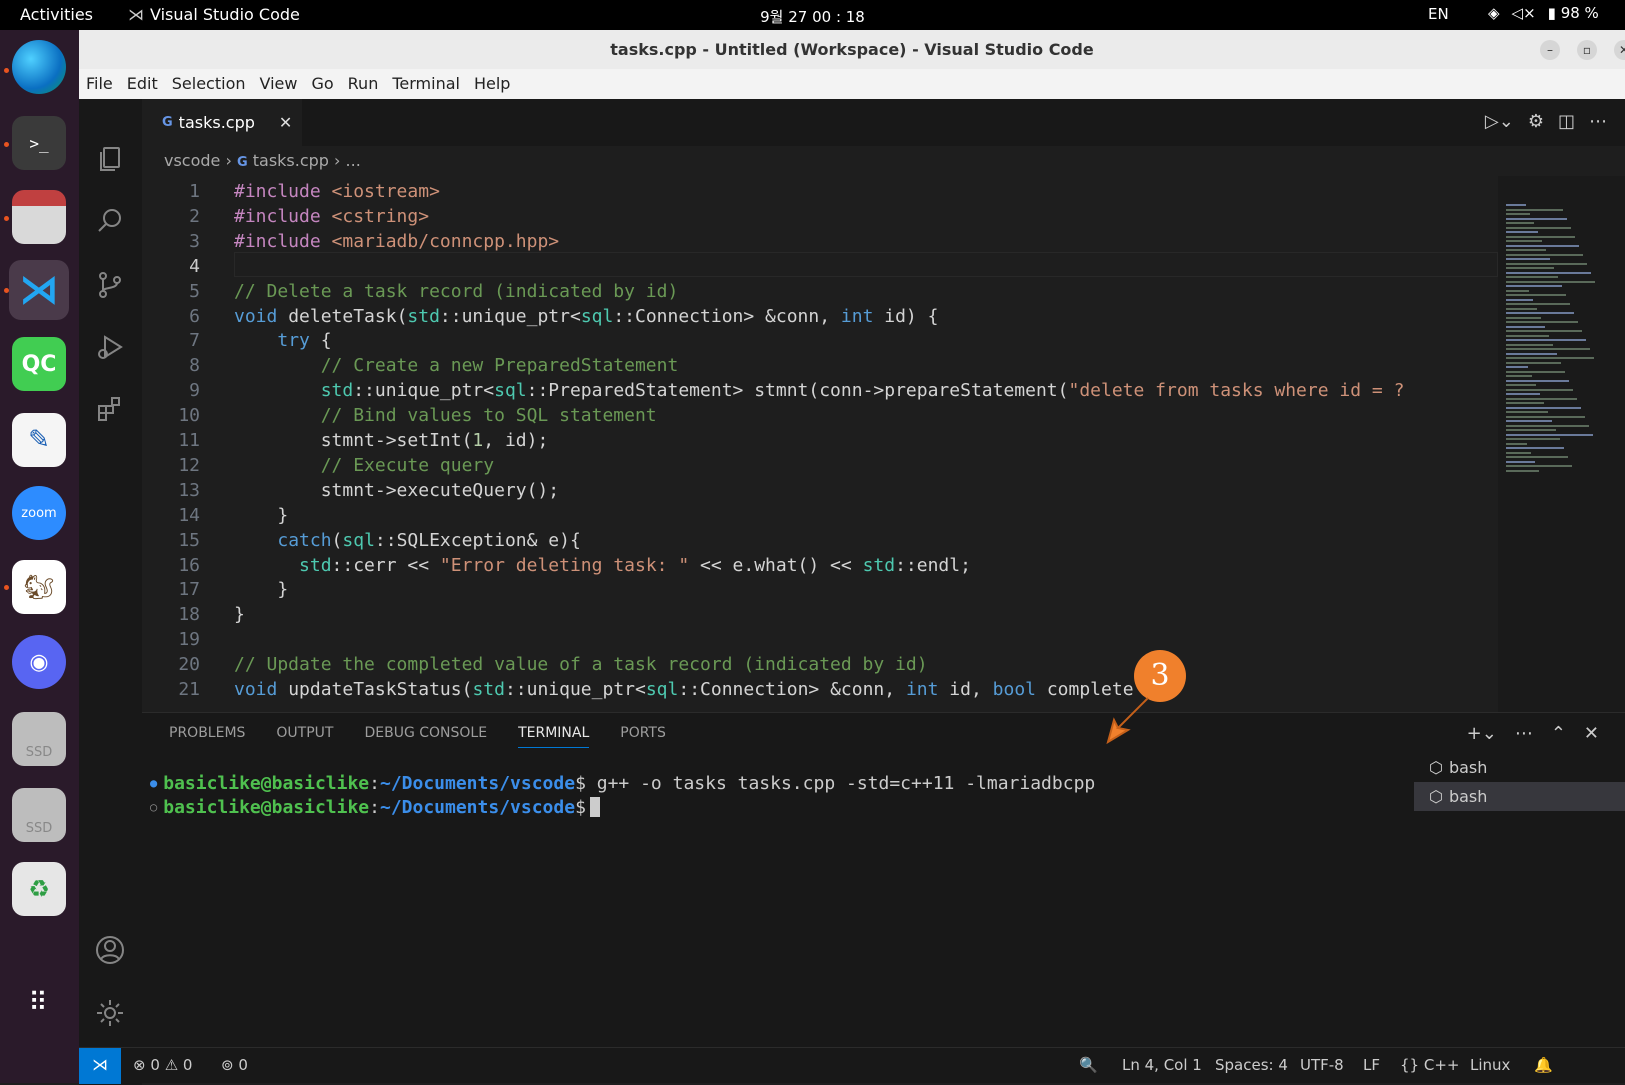 The image size is (1625, 1085). I want to click on indentation: Spaces: 4, so click(1251, 1065).